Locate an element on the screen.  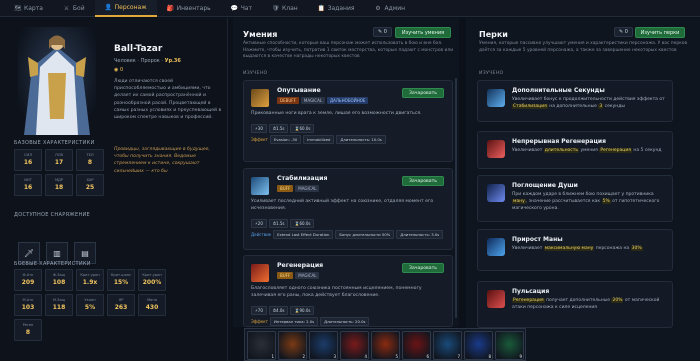
hotbar-slot: 7 is located at coordinates (447, 345).